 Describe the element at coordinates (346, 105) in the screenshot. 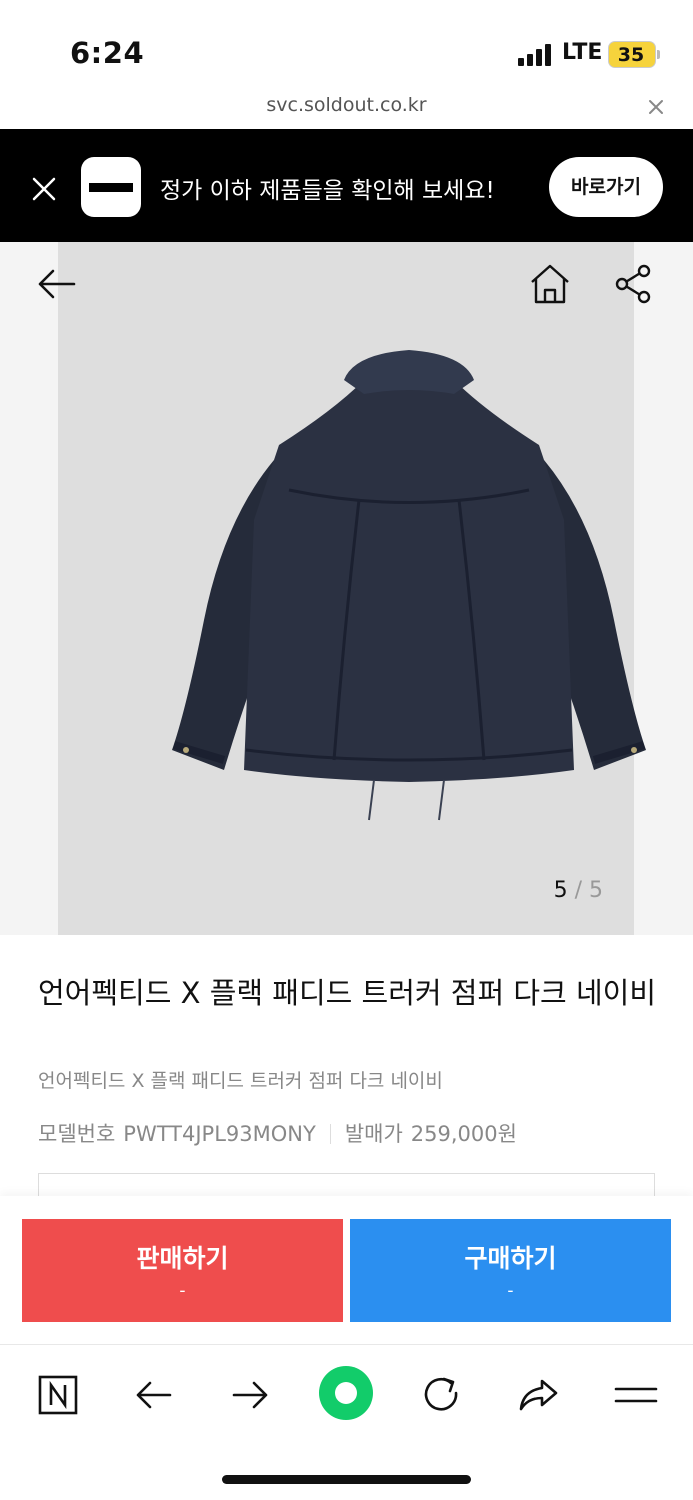

I see `url-text: svc.soldout.co.kr` at that location.